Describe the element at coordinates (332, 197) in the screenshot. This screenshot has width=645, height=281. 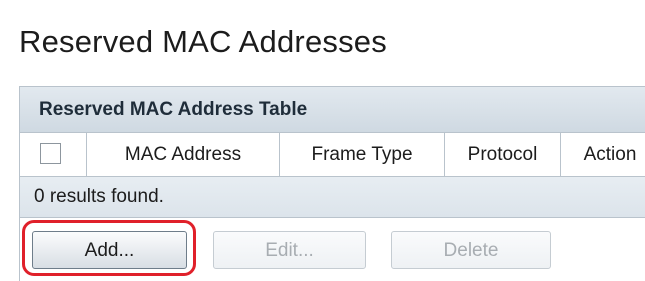
I see `results-row: 0 results found.` at that location.